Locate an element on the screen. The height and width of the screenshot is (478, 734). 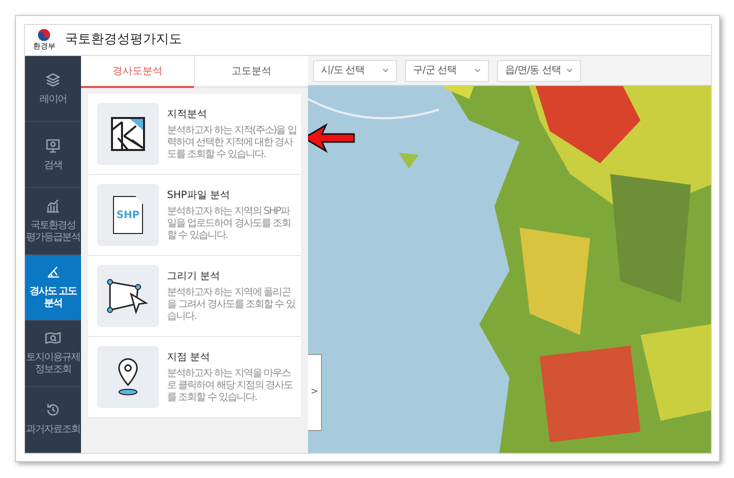
sidebar-item: 경사도 고도 분석 is located at coordinates (53, 287).